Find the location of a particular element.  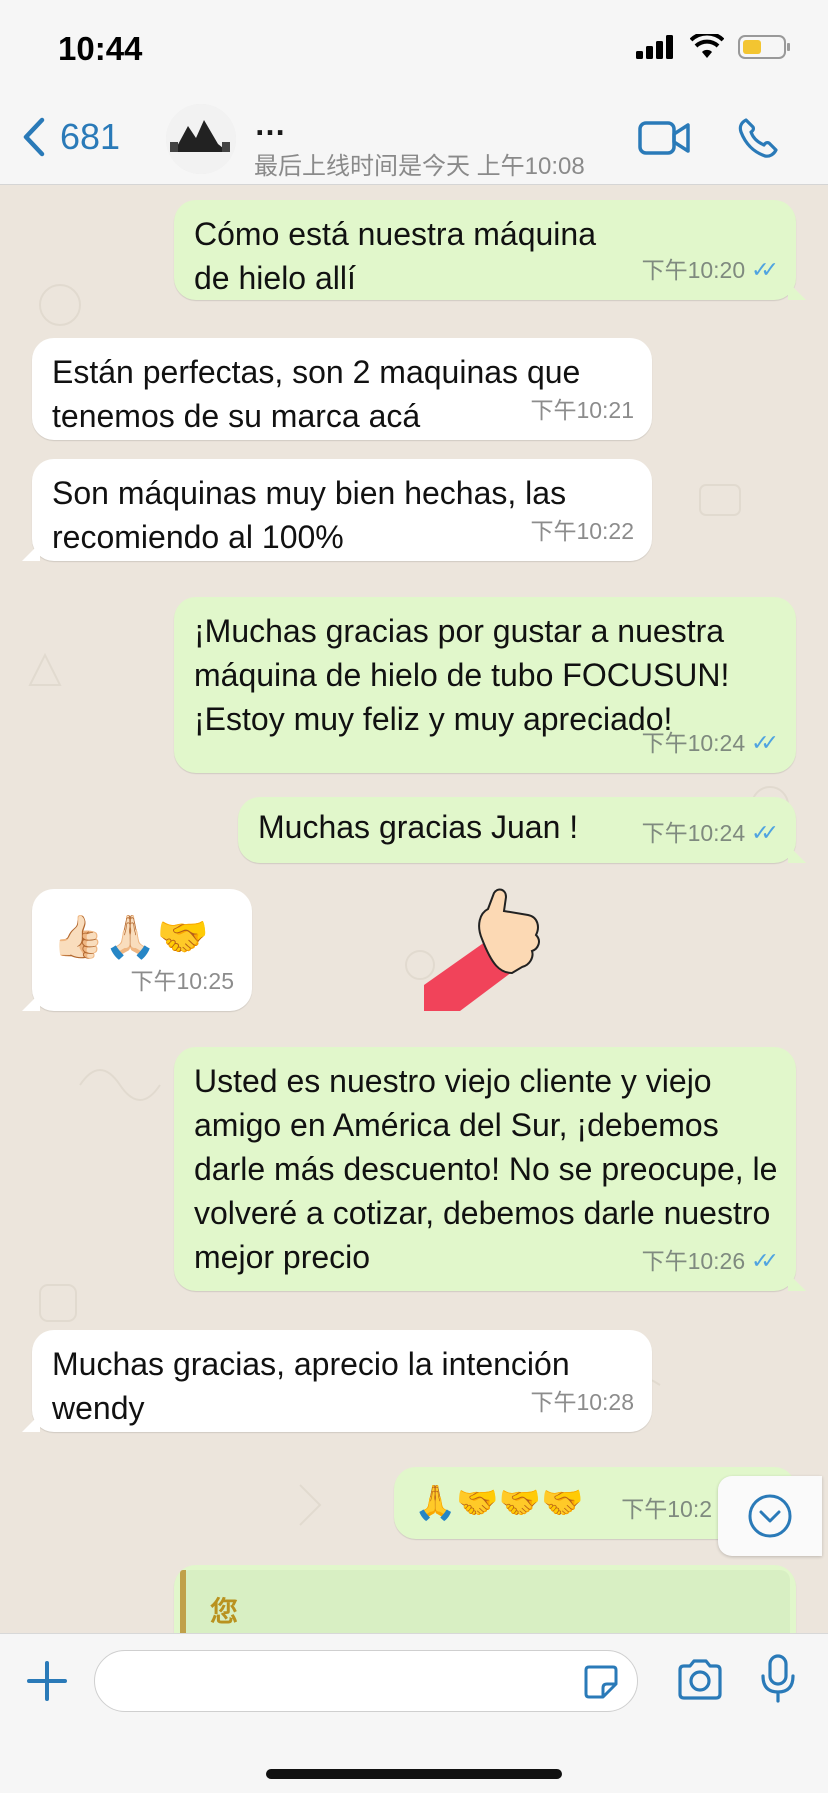

avatar-image-icon is located at coordinates (201, 139).